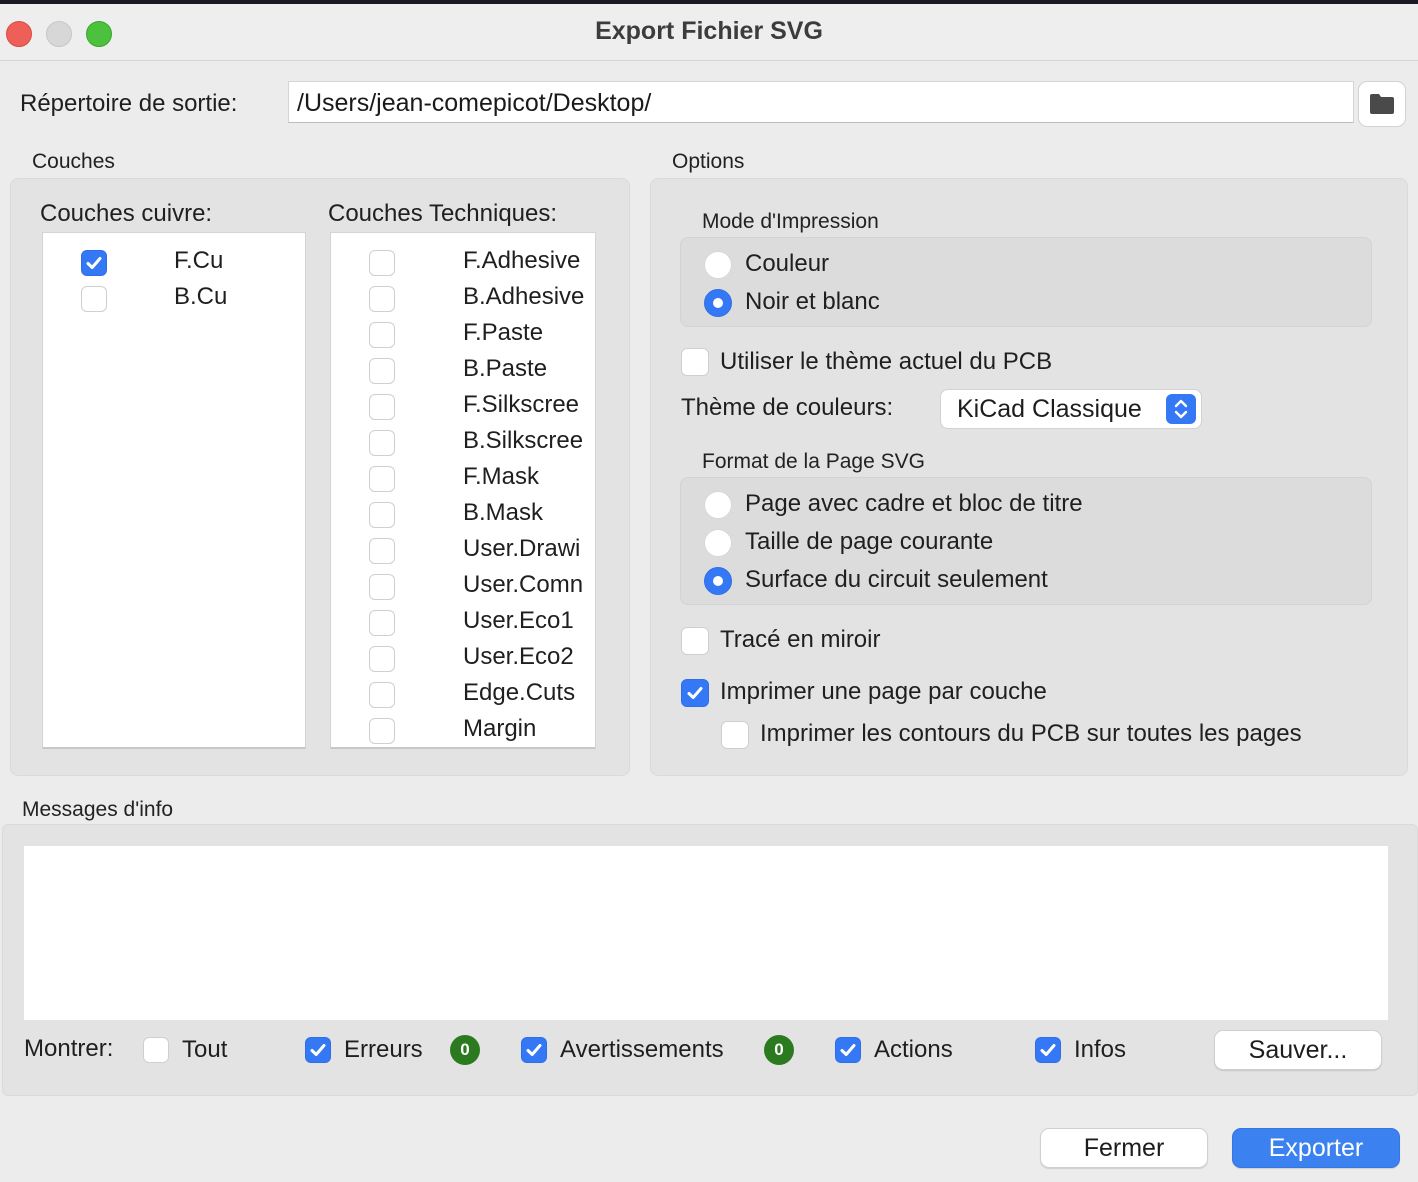 This screenshot has height=1182, width=1418. What do you see at coordinates (883, 691) in the screenshot?
I see `one-page-per-layer-label: Imprimer une page par couche` at bounding box center [883, 691].